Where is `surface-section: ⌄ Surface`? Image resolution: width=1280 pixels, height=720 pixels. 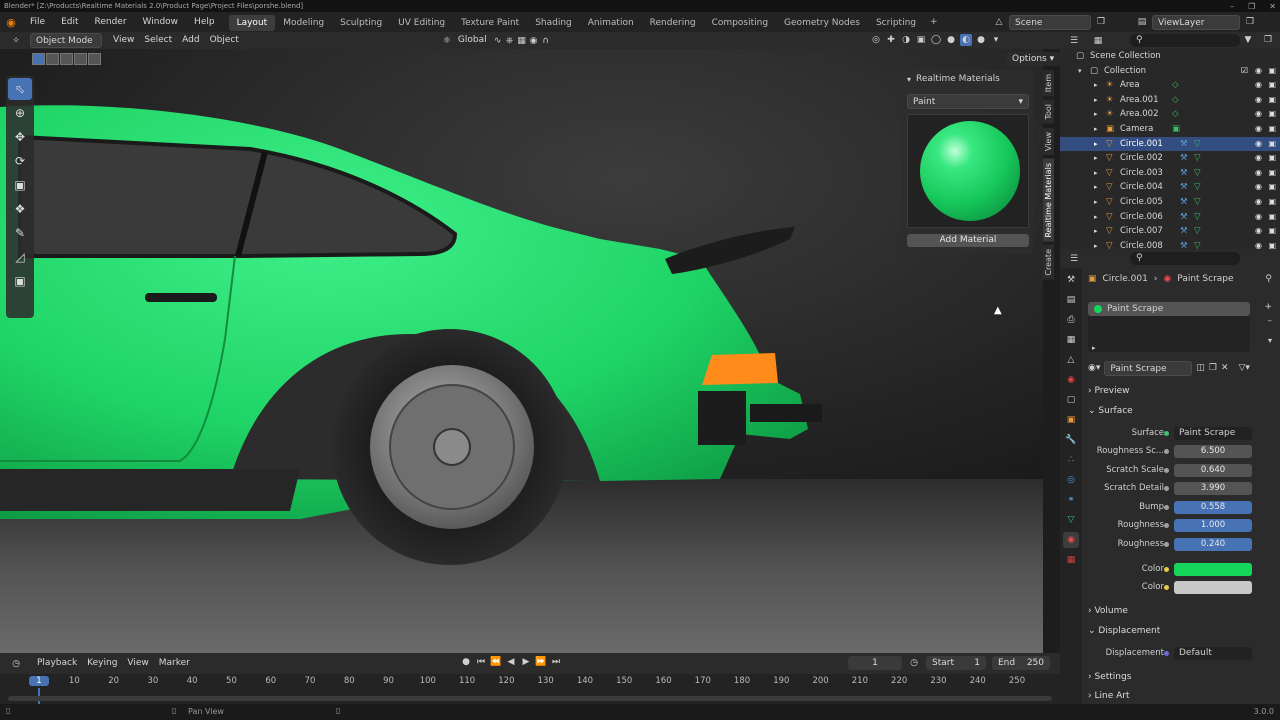 surface-section: ⌄ Surface is located at coordinates (1110, 411).